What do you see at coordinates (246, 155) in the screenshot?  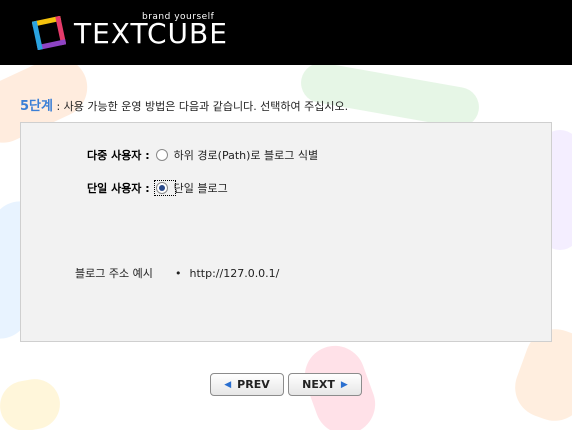 I see `multi-user-text: 하위 경로(Path)로 블로그 식별` at bounding box center [246, 155].